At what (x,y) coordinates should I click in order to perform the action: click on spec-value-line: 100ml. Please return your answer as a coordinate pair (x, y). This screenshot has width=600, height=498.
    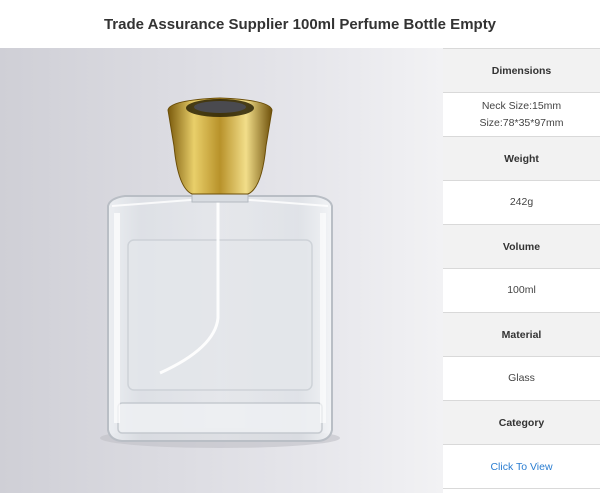
    Looking at the image, I should click on (521, 290).